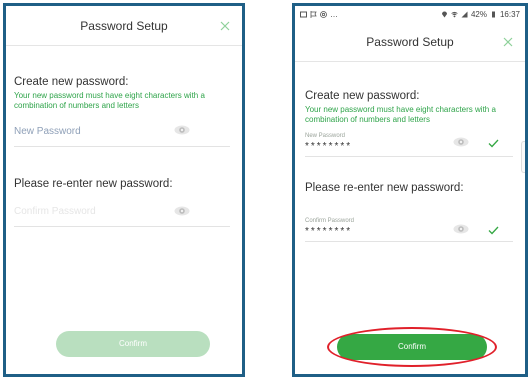 The height and width of the screenshot is (380, 530). I want to click on scrollbar, so click(523, 157).